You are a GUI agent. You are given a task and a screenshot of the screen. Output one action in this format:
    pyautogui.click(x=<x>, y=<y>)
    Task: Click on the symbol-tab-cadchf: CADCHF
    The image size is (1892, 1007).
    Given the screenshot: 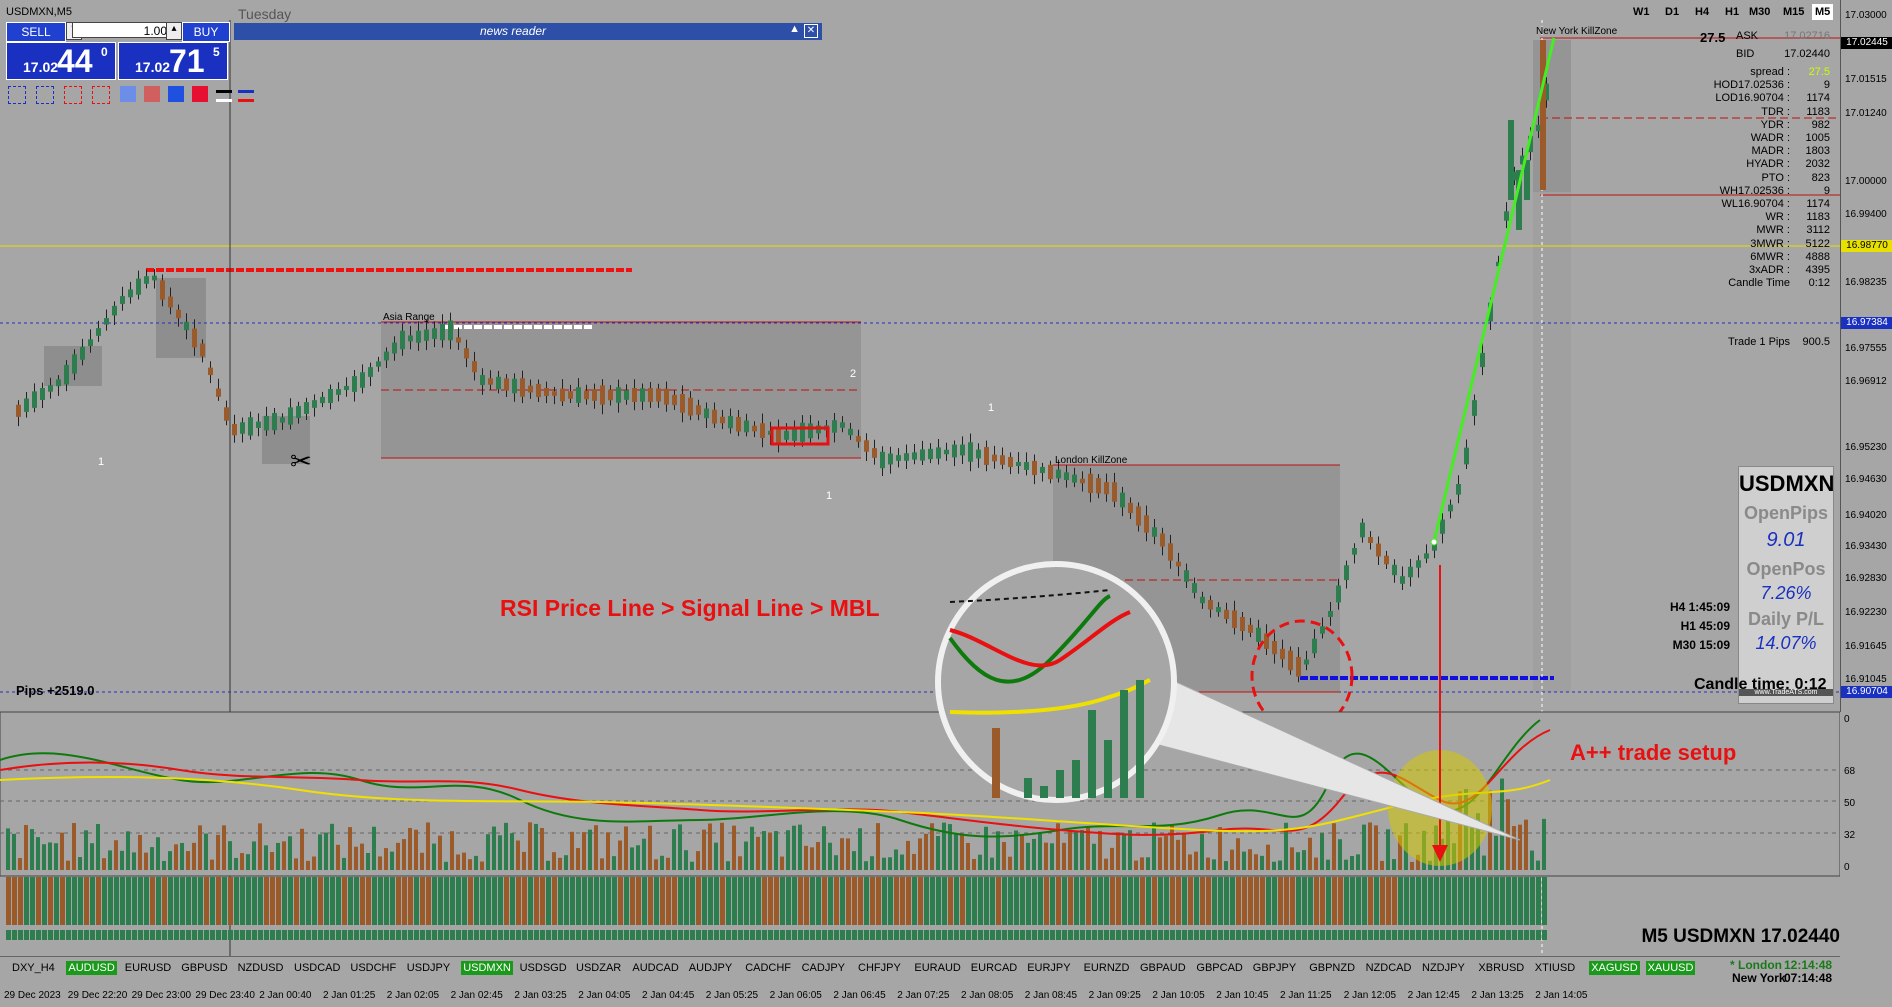 What is the action you would take?
    pyautogui.click(x=768, y=968)
    